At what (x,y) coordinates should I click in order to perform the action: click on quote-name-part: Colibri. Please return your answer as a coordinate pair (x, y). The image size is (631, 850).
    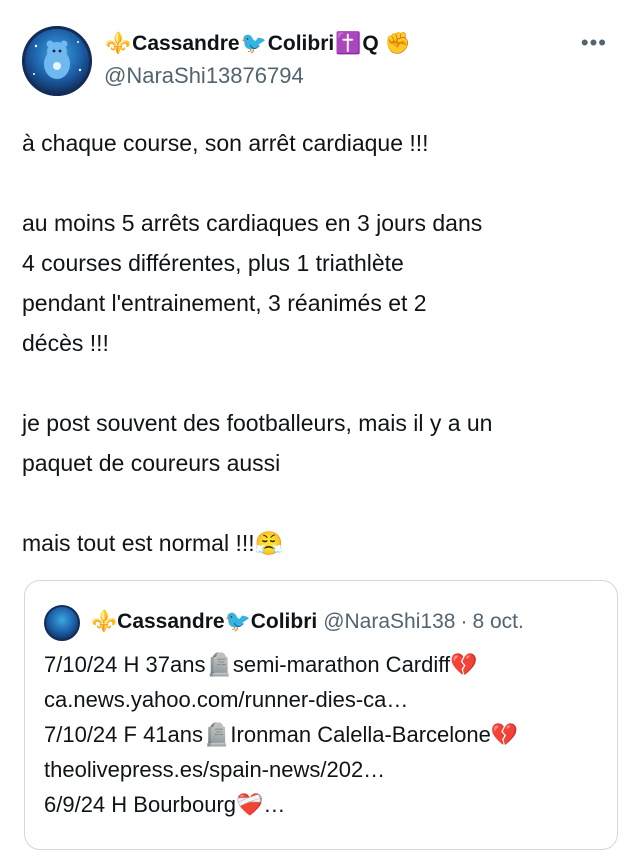
    Looking at the image, I should click on (284, 621).